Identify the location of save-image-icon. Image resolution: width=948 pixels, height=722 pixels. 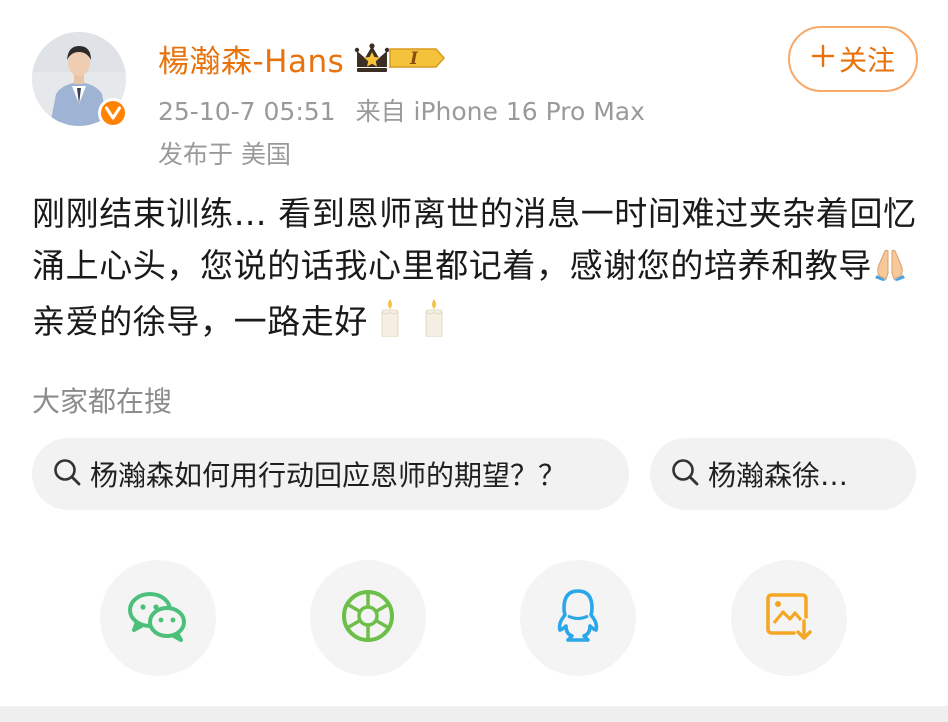
(789, 618).